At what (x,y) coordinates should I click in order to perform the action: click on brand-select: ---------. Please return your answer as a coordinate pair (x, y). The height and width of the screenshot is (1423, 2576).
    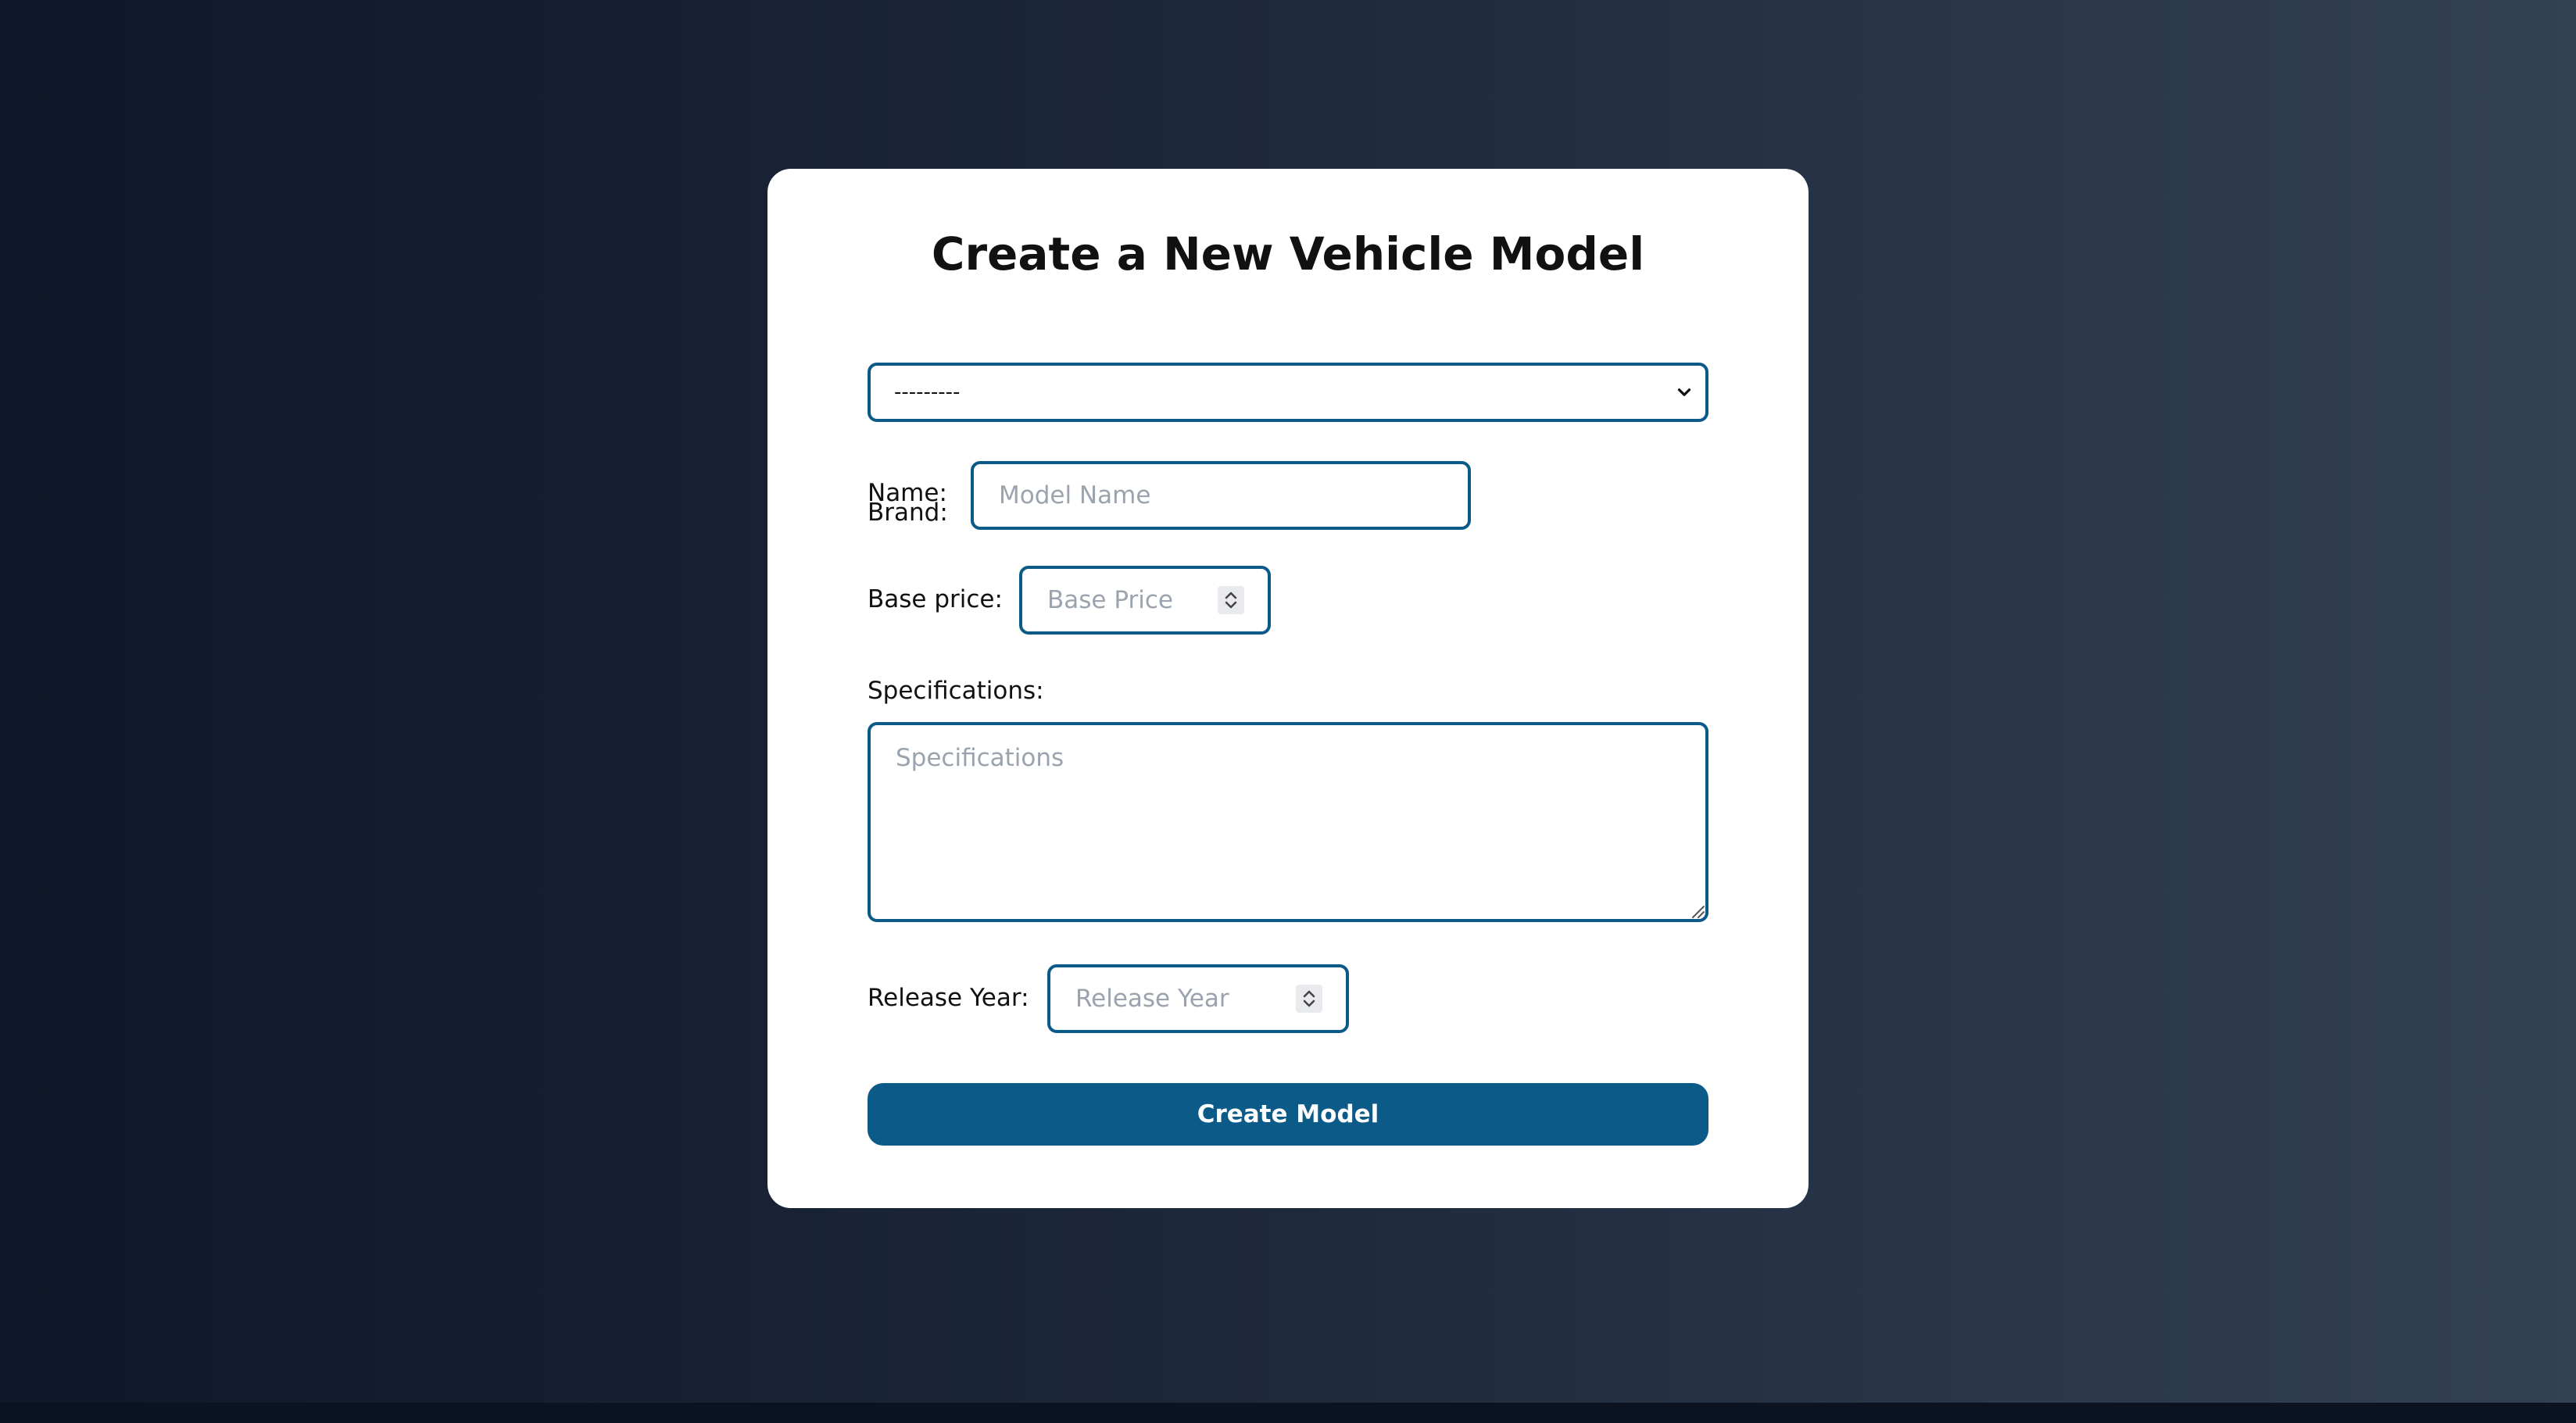
    Looking at the image, I should click on (1288, 392).